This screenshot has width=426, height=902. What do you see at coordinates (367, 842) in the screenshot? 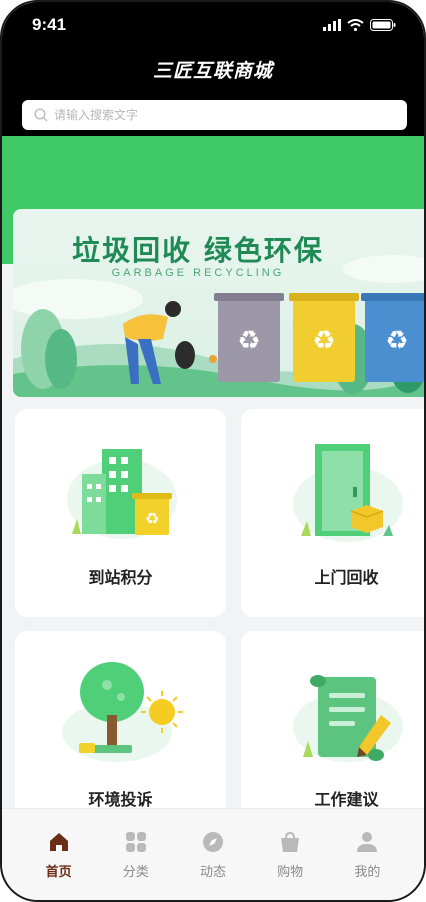
I see `user-icon` at bounding box center [367, 842].